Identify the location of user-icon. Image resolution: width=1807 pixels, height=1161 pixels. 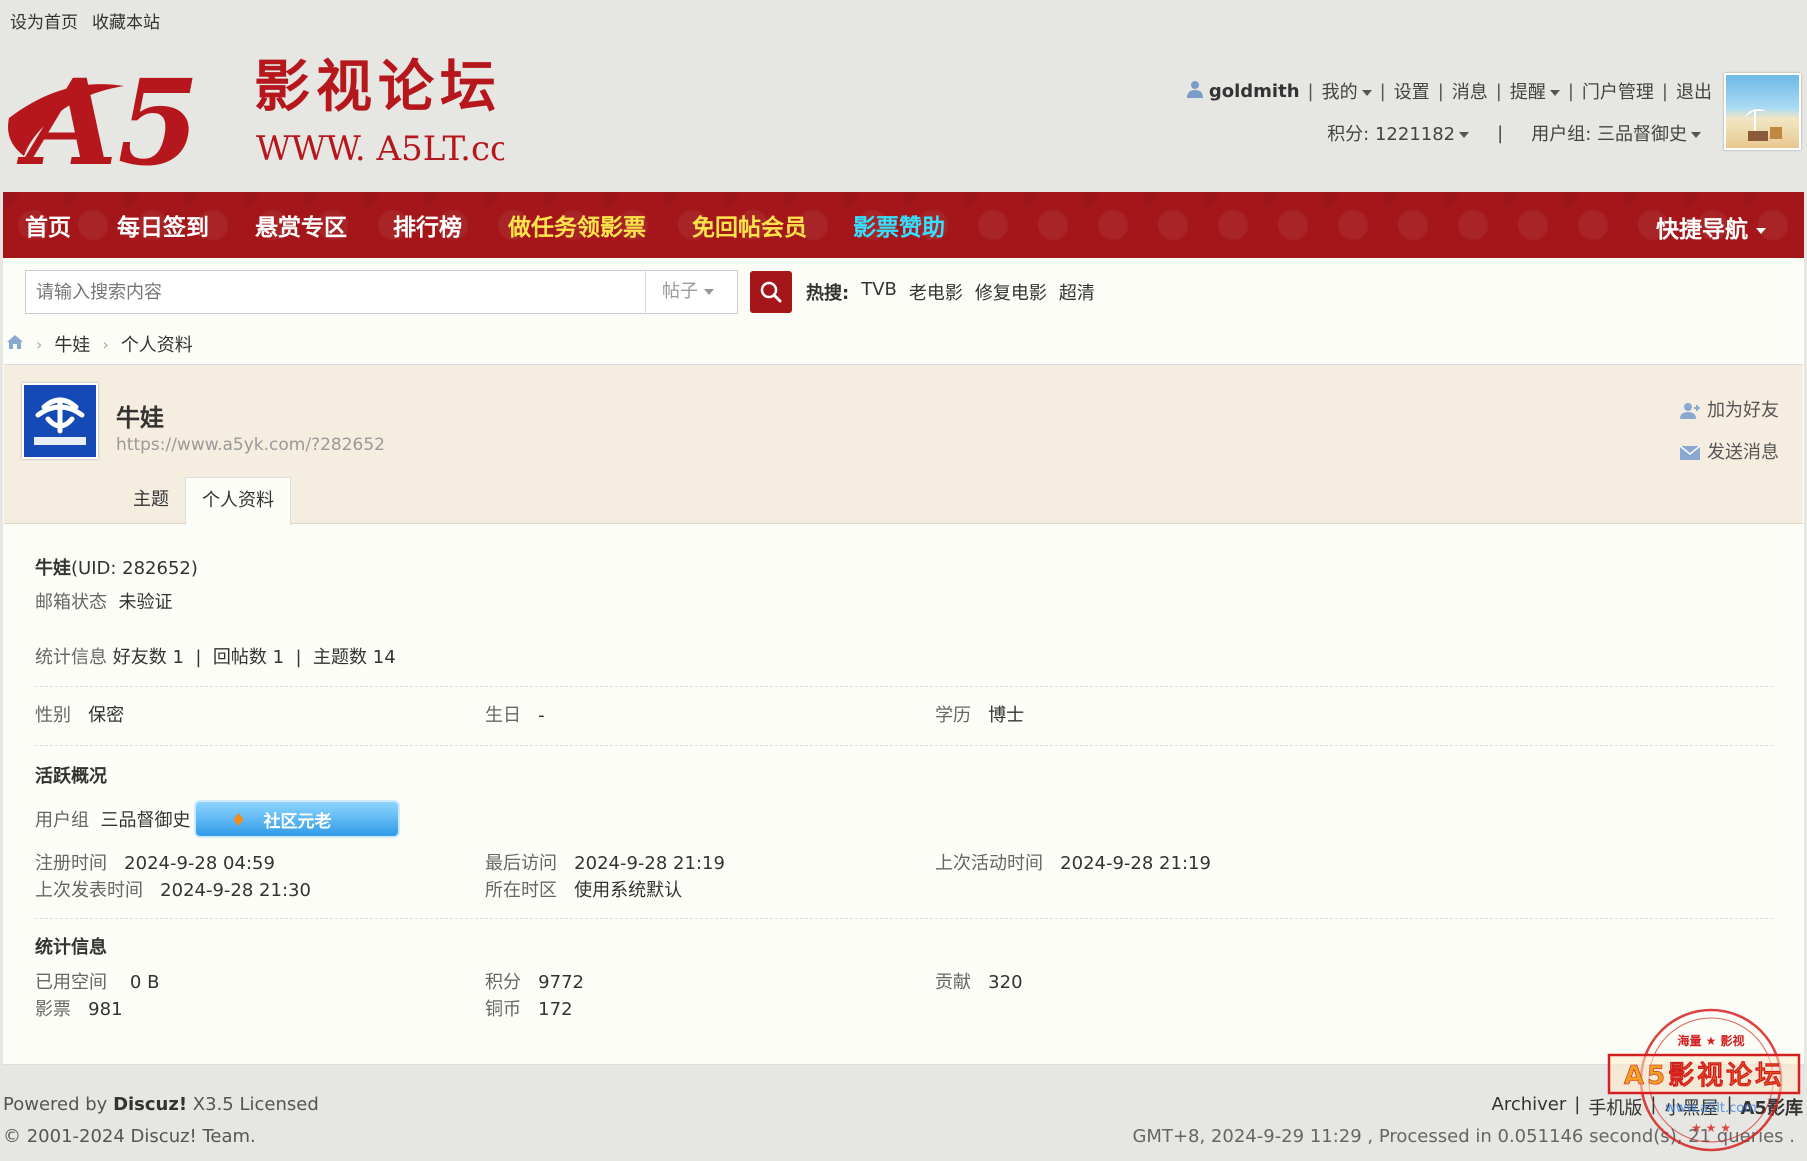
(1194, 91).